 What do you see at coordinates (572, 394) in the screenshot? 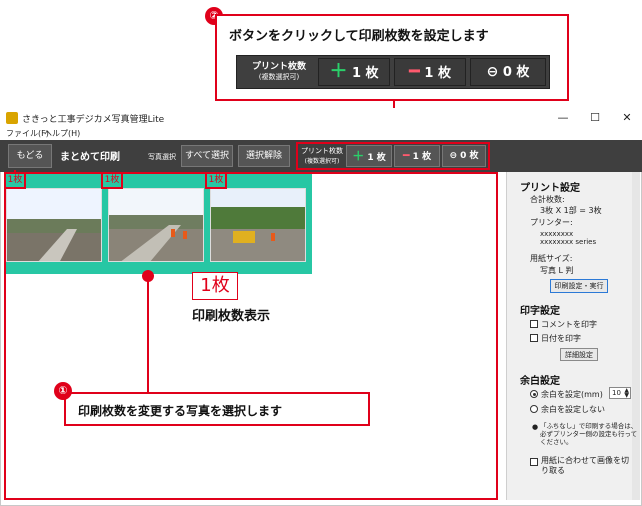
I see `margin-set-label: 余白を設定(mm)` at bounding box center [572, 394].